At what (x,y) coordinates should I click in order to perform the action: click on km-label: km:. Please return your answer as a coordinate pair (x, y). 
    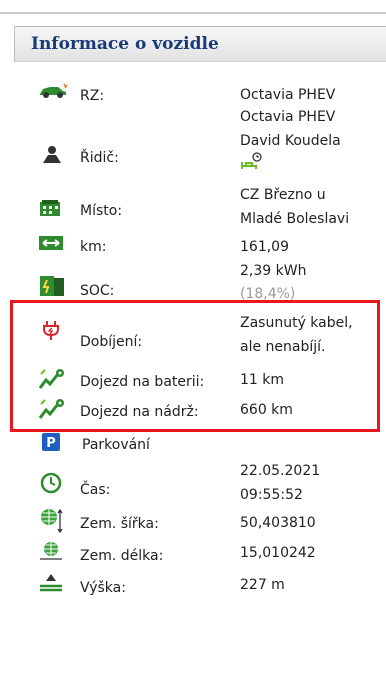
    Looking at the image, I should click on (93, 247).